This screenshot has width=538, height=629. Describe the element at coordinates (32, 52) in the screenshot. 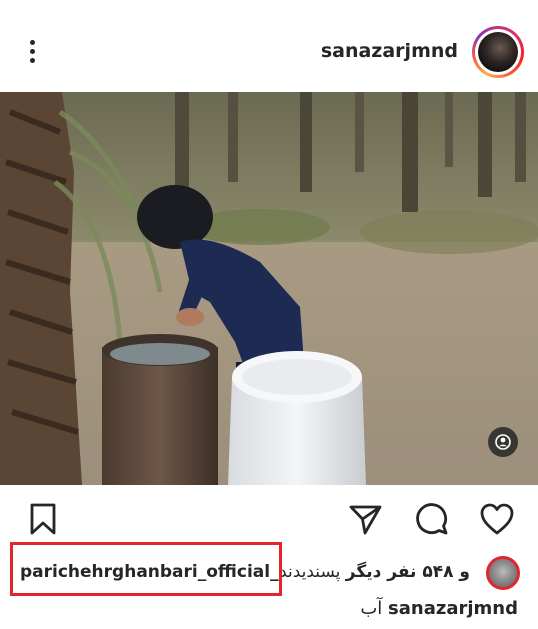

I see `more-options-icon` at that location.